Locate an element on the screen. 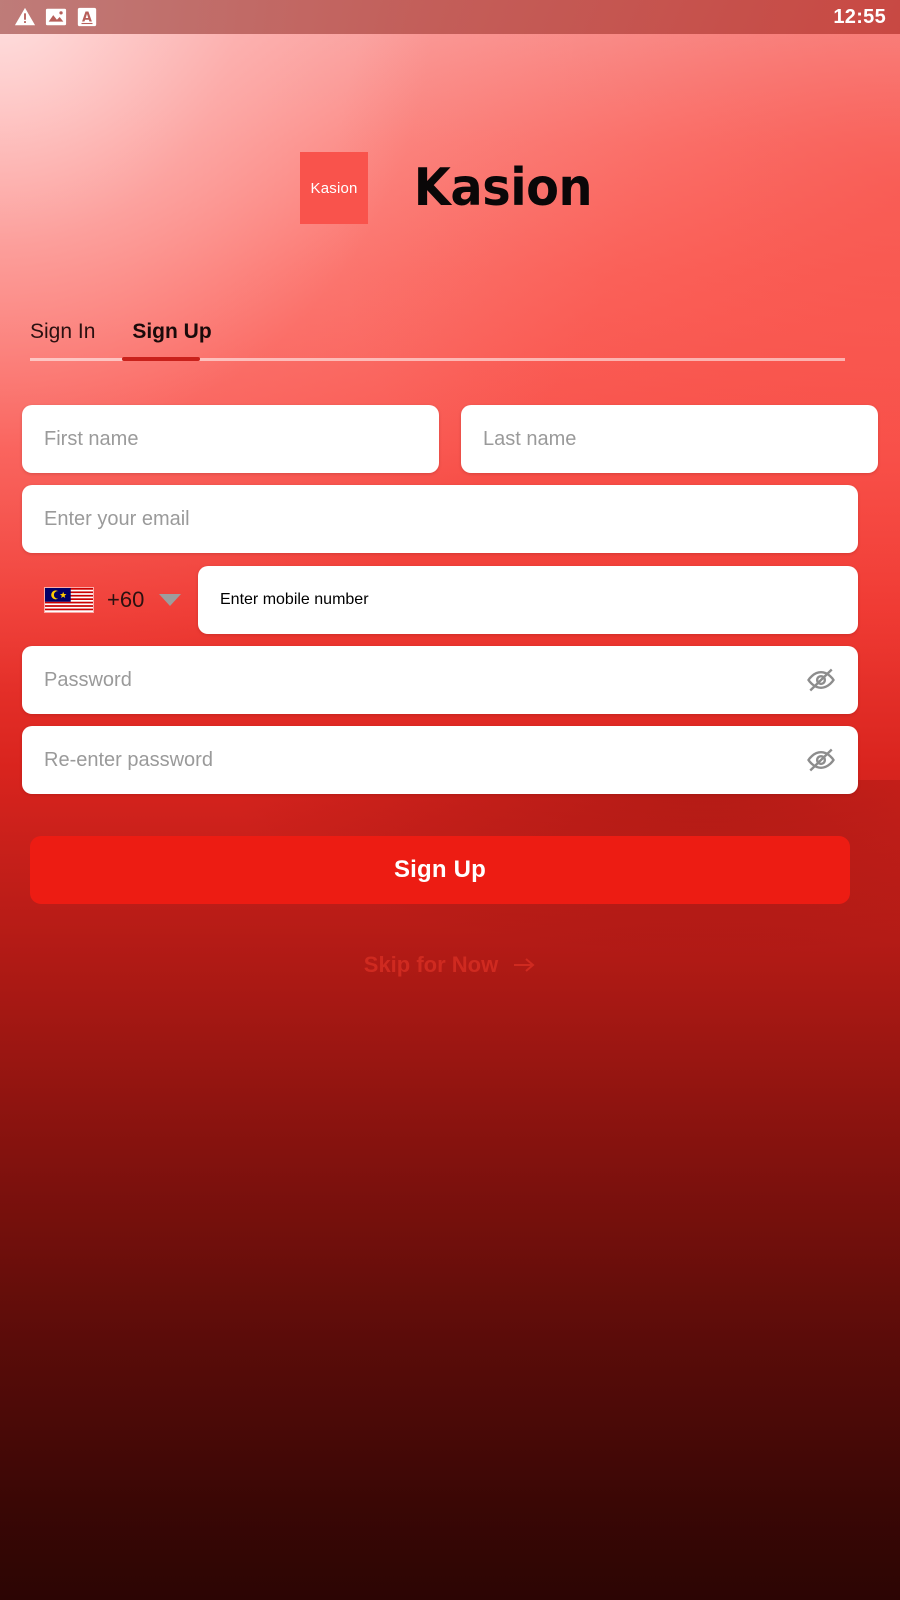 This screenshot has height=1600, width=900. confirm-password-placeholder: Re-enter password is located at coordinates (128, 759).